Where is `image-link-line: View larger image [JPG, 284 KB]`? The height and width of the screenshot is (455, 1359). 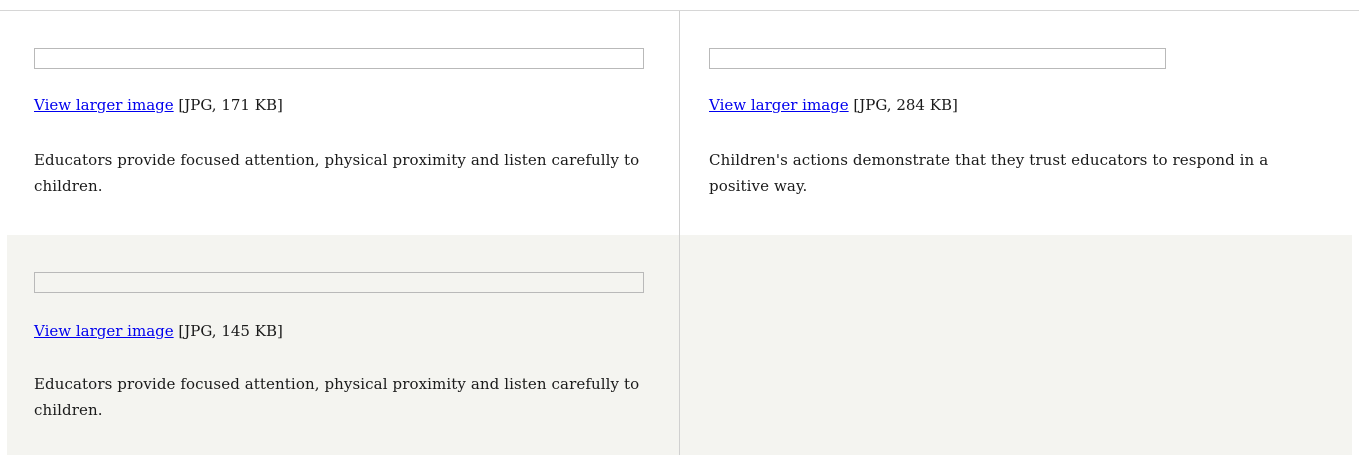
image-link-line: View larger image [JPG, 284 KB] is located at coordinates (833, 105).